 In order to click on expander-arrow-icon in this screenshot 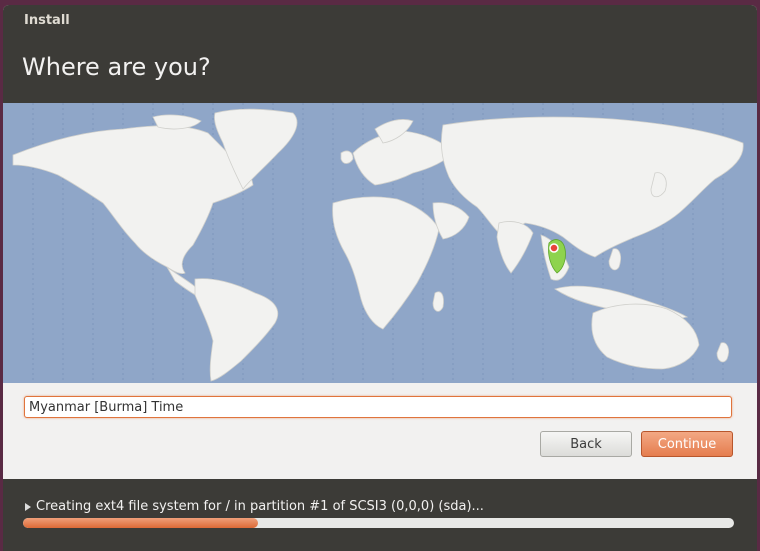, I will do `click(28, 506)`.